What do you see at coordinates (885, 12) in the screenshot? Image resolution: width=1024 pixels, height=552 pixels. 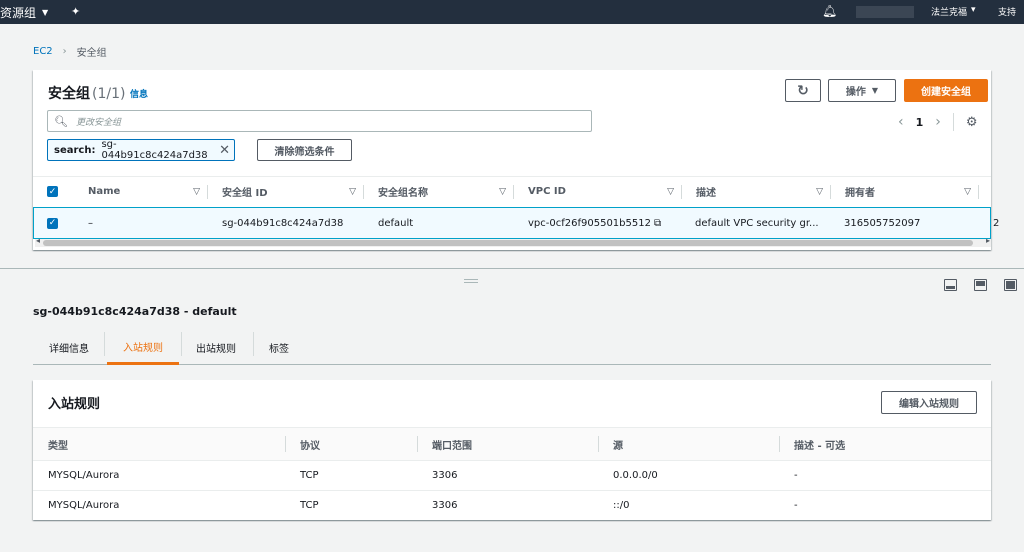 I see `account-menu` at bounding box center [885, 12].